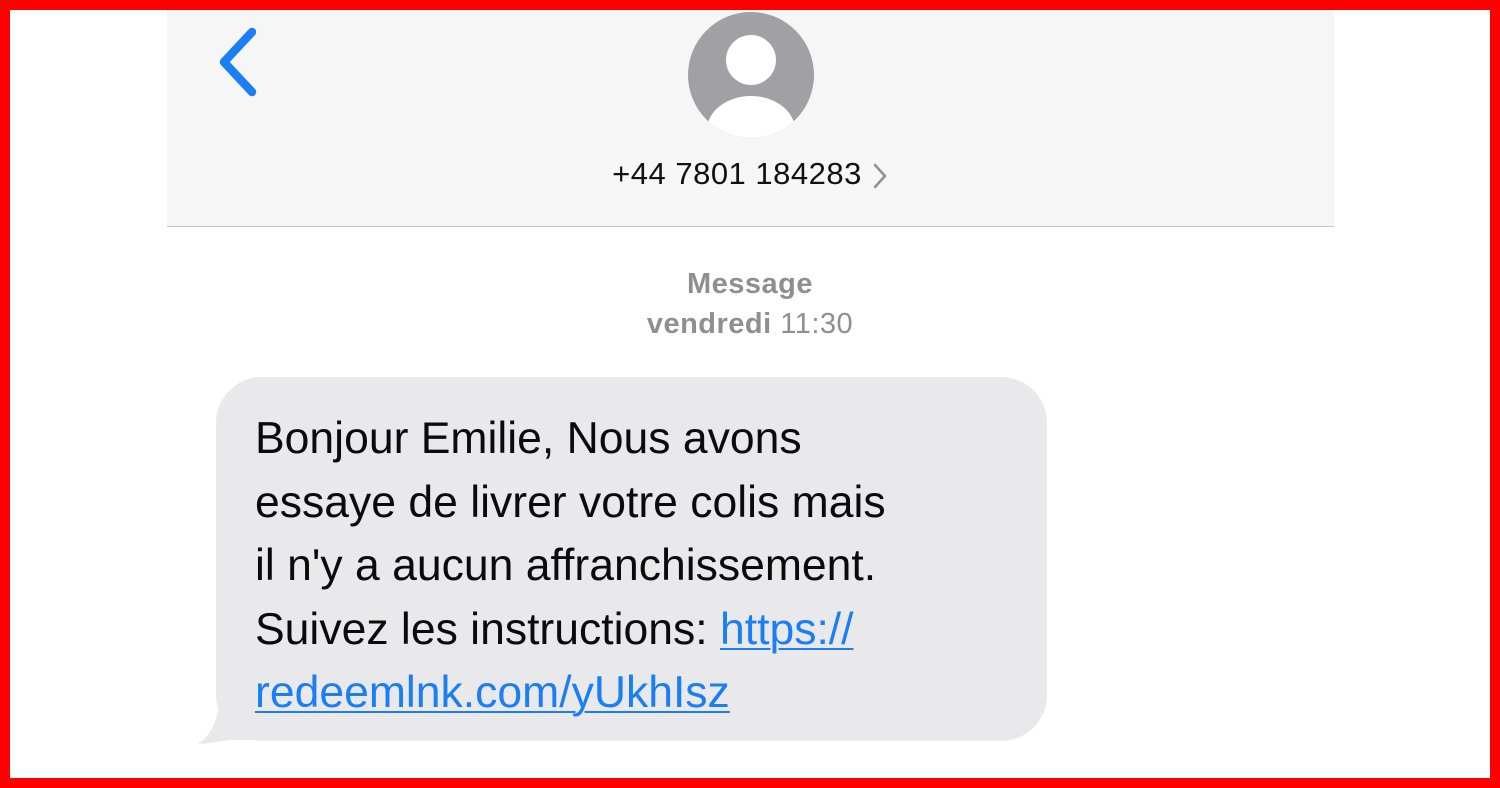 The image size is (1500, 788). I want to click on message-line: Bonjour Emilie, Nous avons, so click(528, 438).